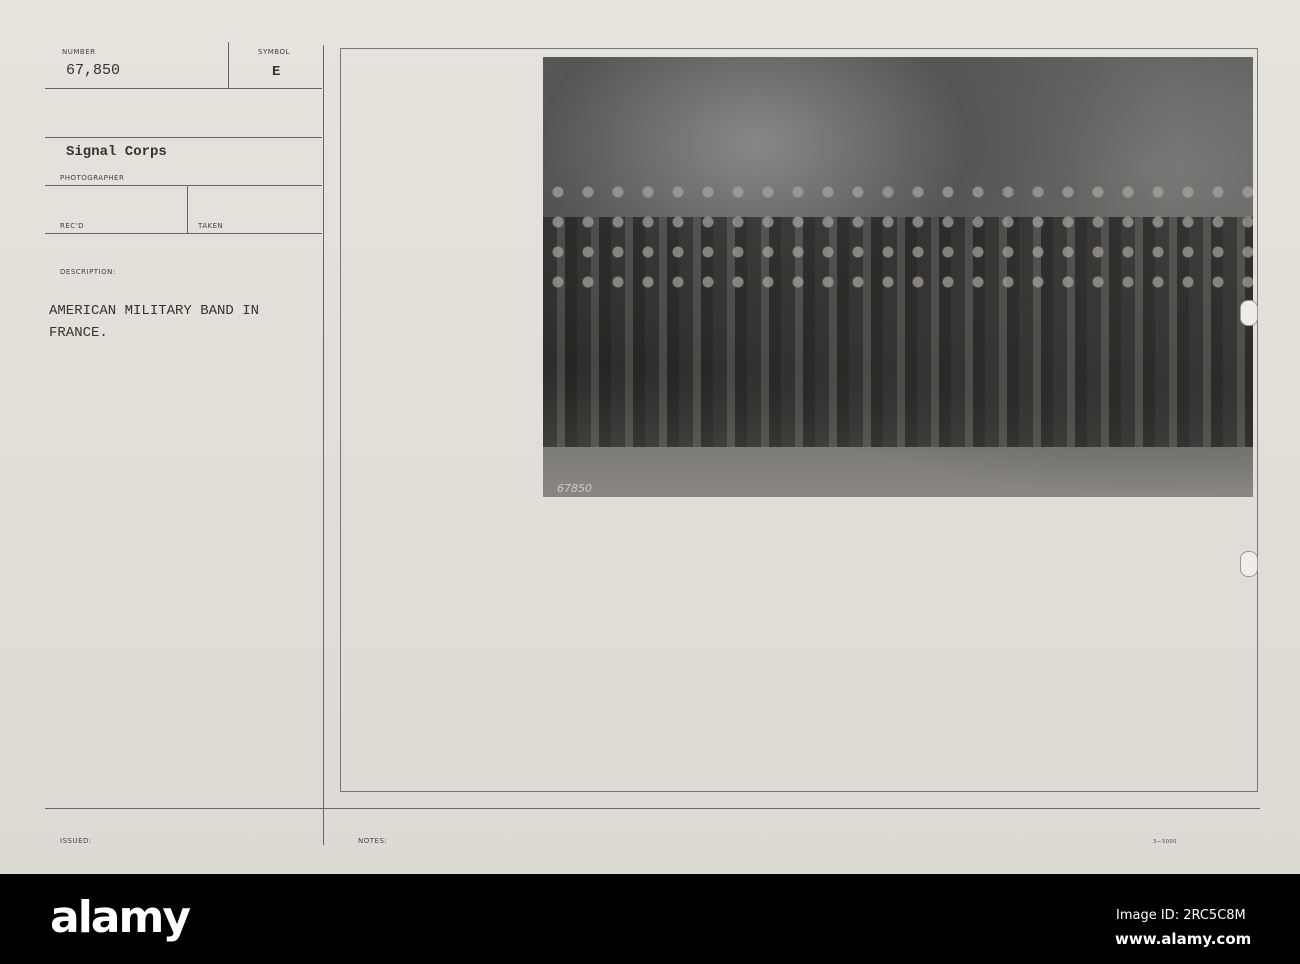 This screenshot has height=964, width=1300. I want to click on description-label: DESCRIPTION:, so click(88, 272).